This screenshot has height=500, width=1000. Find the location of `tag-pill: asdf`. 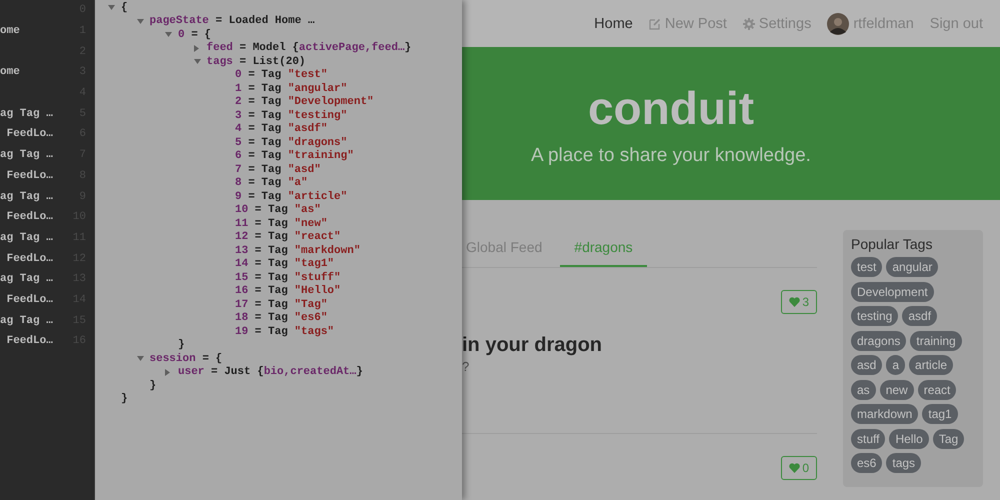

tag-pill: asdf is located at coordinates (920, 316).